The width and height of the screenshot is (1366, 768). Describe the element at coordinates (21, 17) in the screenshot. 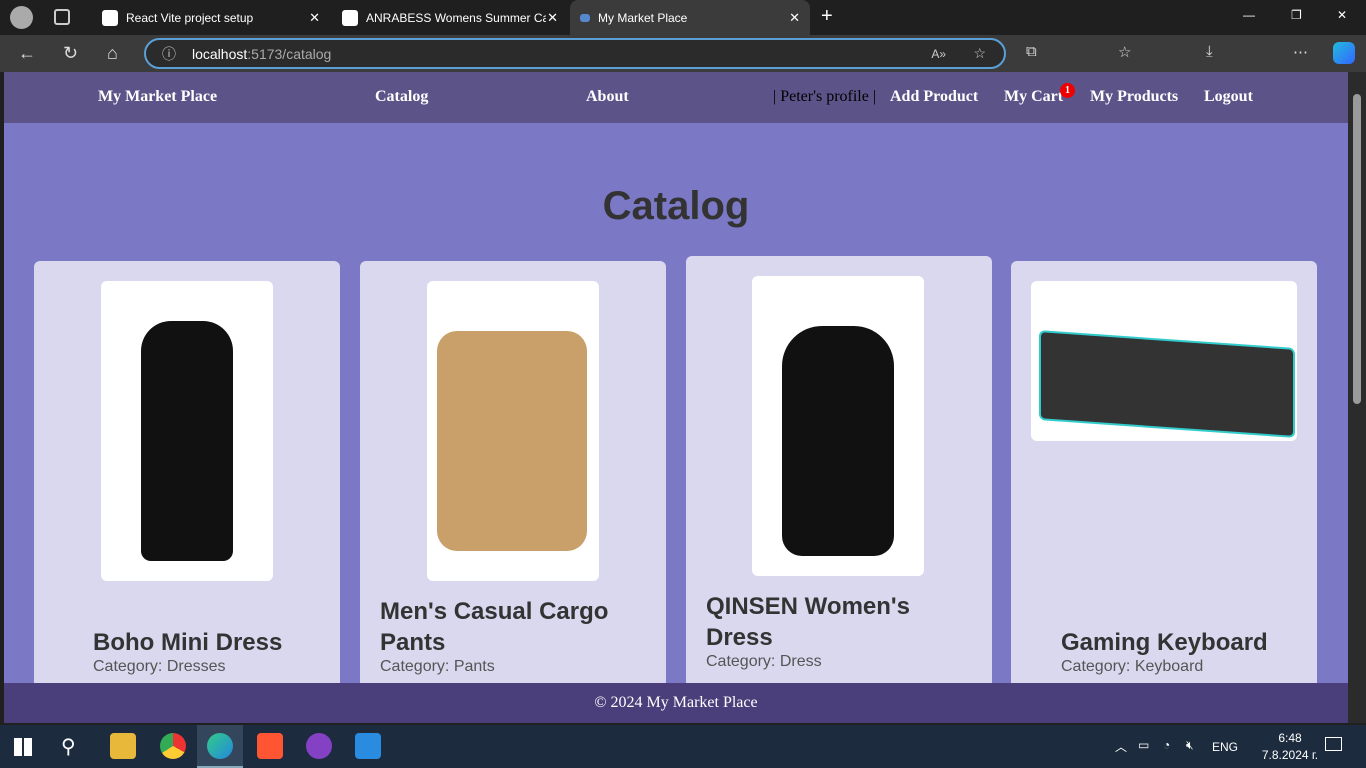

I see `profile-avatar-icon` at that location.